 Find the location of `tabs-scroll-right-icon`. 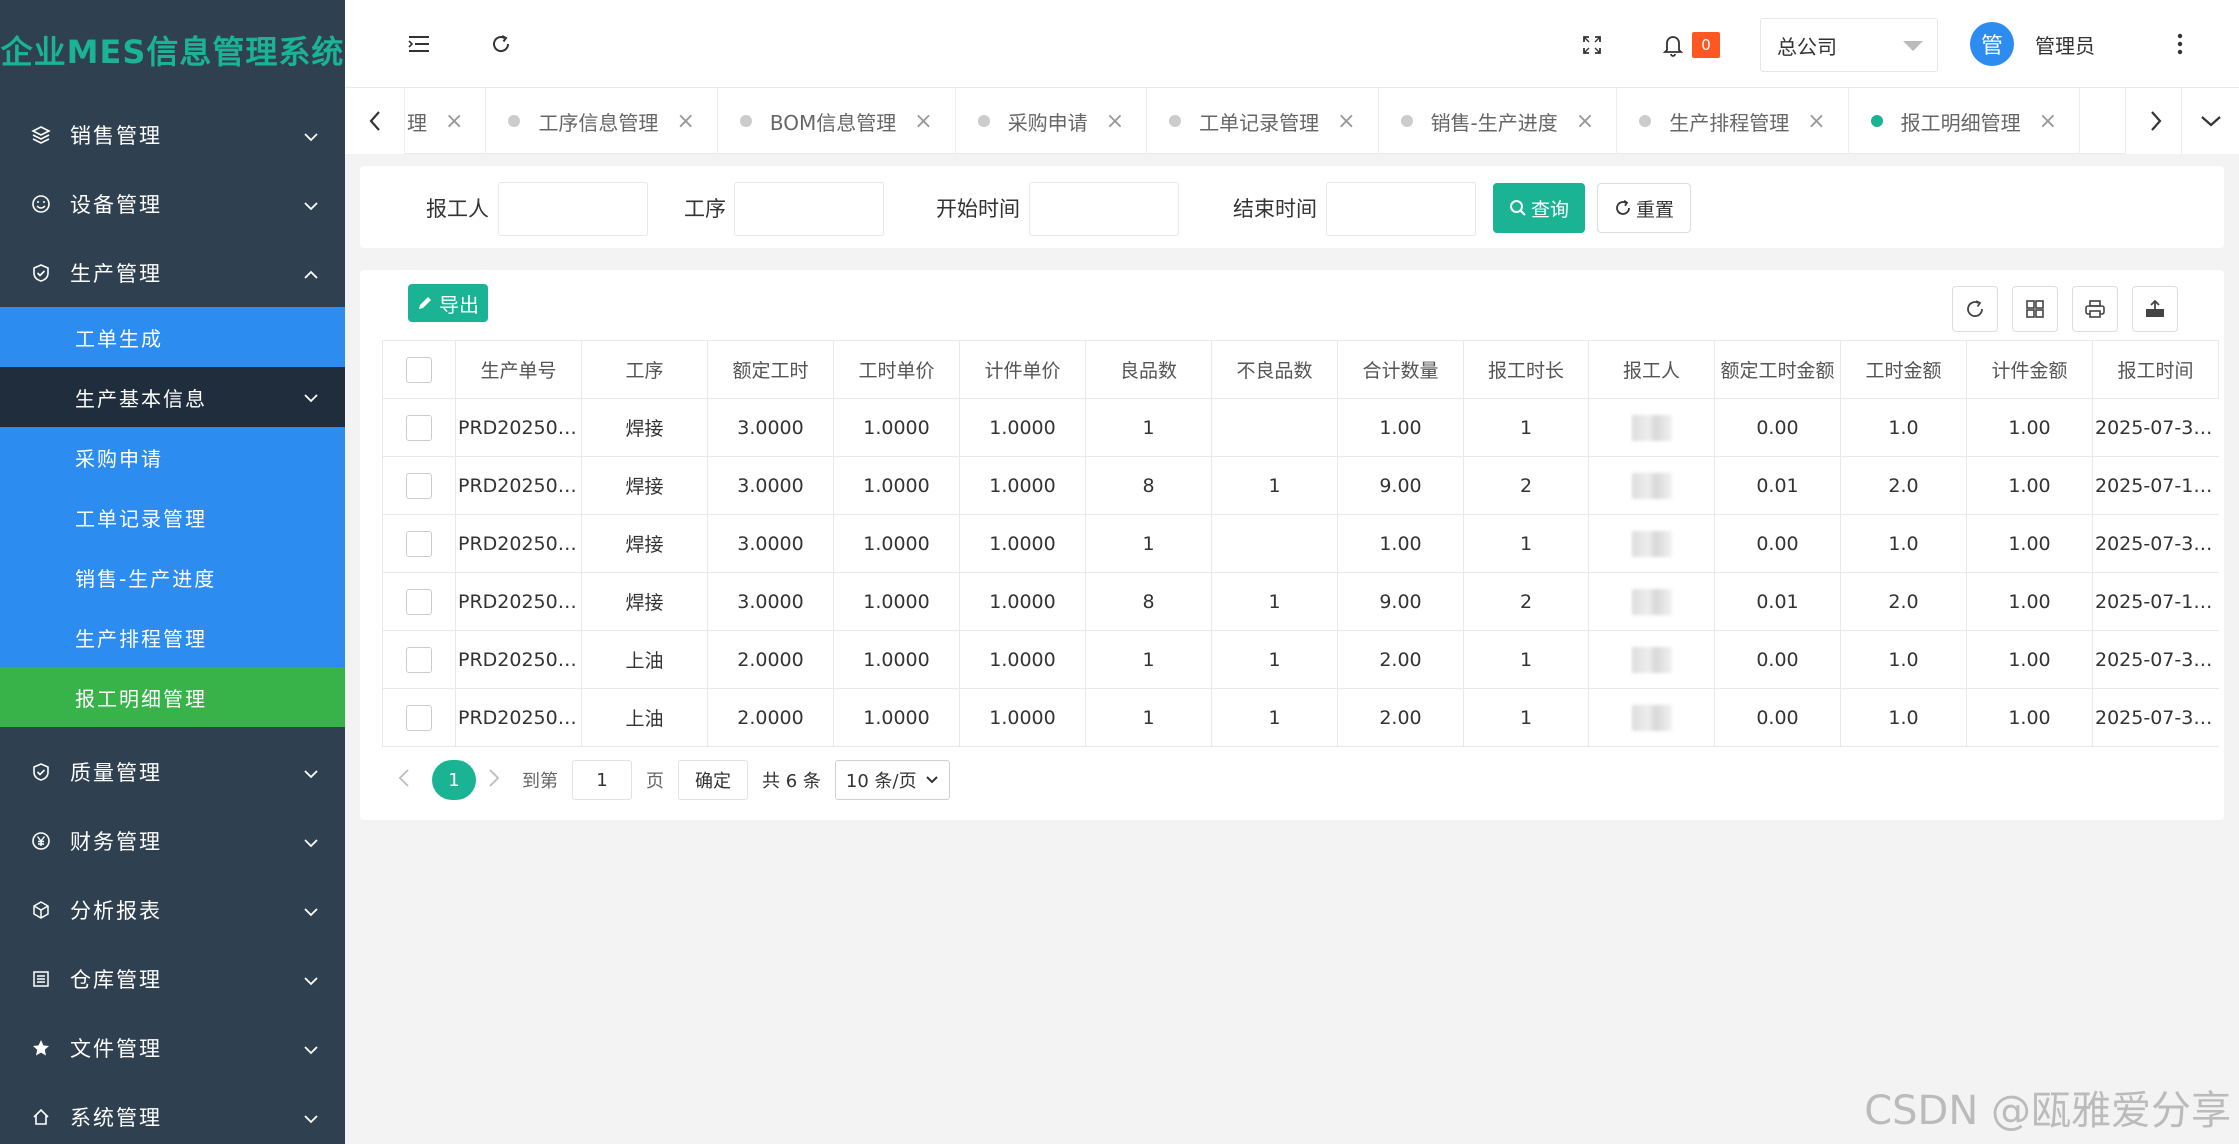

tabs-scroll-right-icon is located at coordinates (2155, 121).